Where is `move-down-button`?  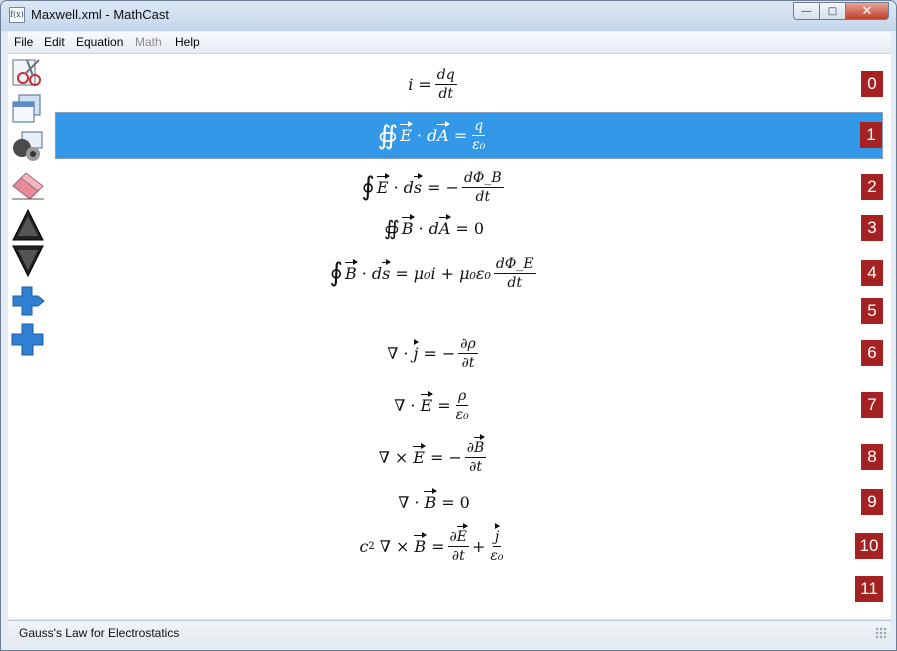
move-down-button is located at coordinates (28, 261).